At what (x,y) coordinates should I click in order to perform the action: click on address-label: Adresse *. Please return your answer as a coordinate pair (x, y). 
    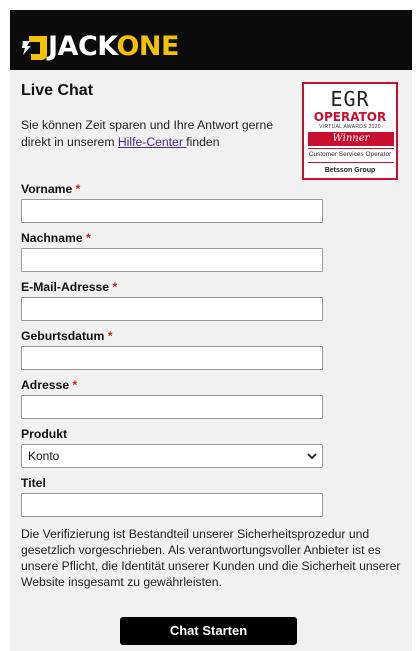
    Looking at the image, I should click on (49, 385).